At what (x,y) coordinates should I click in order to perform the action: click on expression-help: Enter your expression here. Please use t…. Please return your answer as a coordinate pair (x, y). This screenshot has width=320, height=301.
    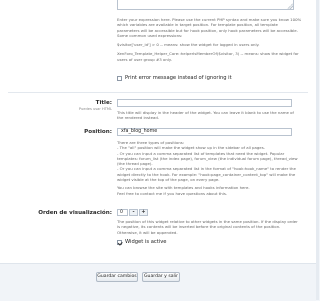
    Looking at the image, I should click on (215, 39).